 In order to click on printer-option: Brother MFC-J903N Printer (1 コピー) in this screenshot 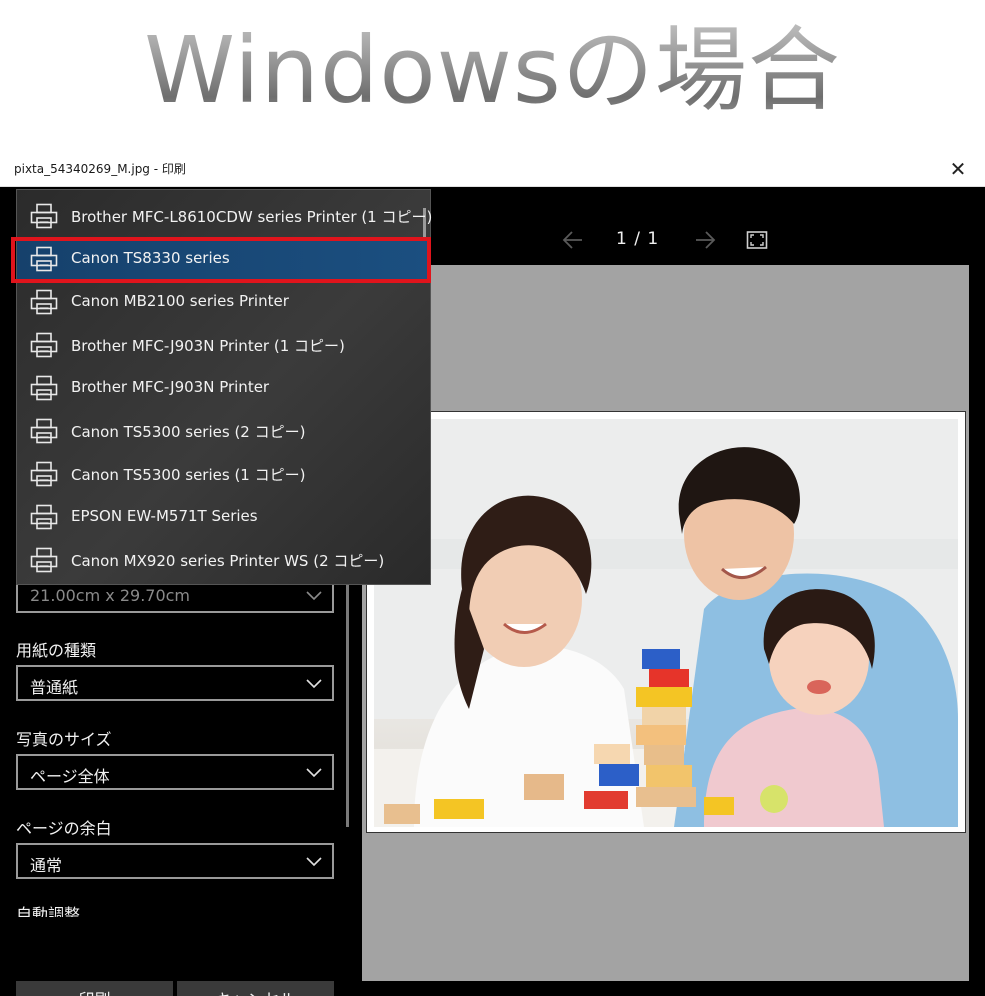, I will do `click(223, 344)`.